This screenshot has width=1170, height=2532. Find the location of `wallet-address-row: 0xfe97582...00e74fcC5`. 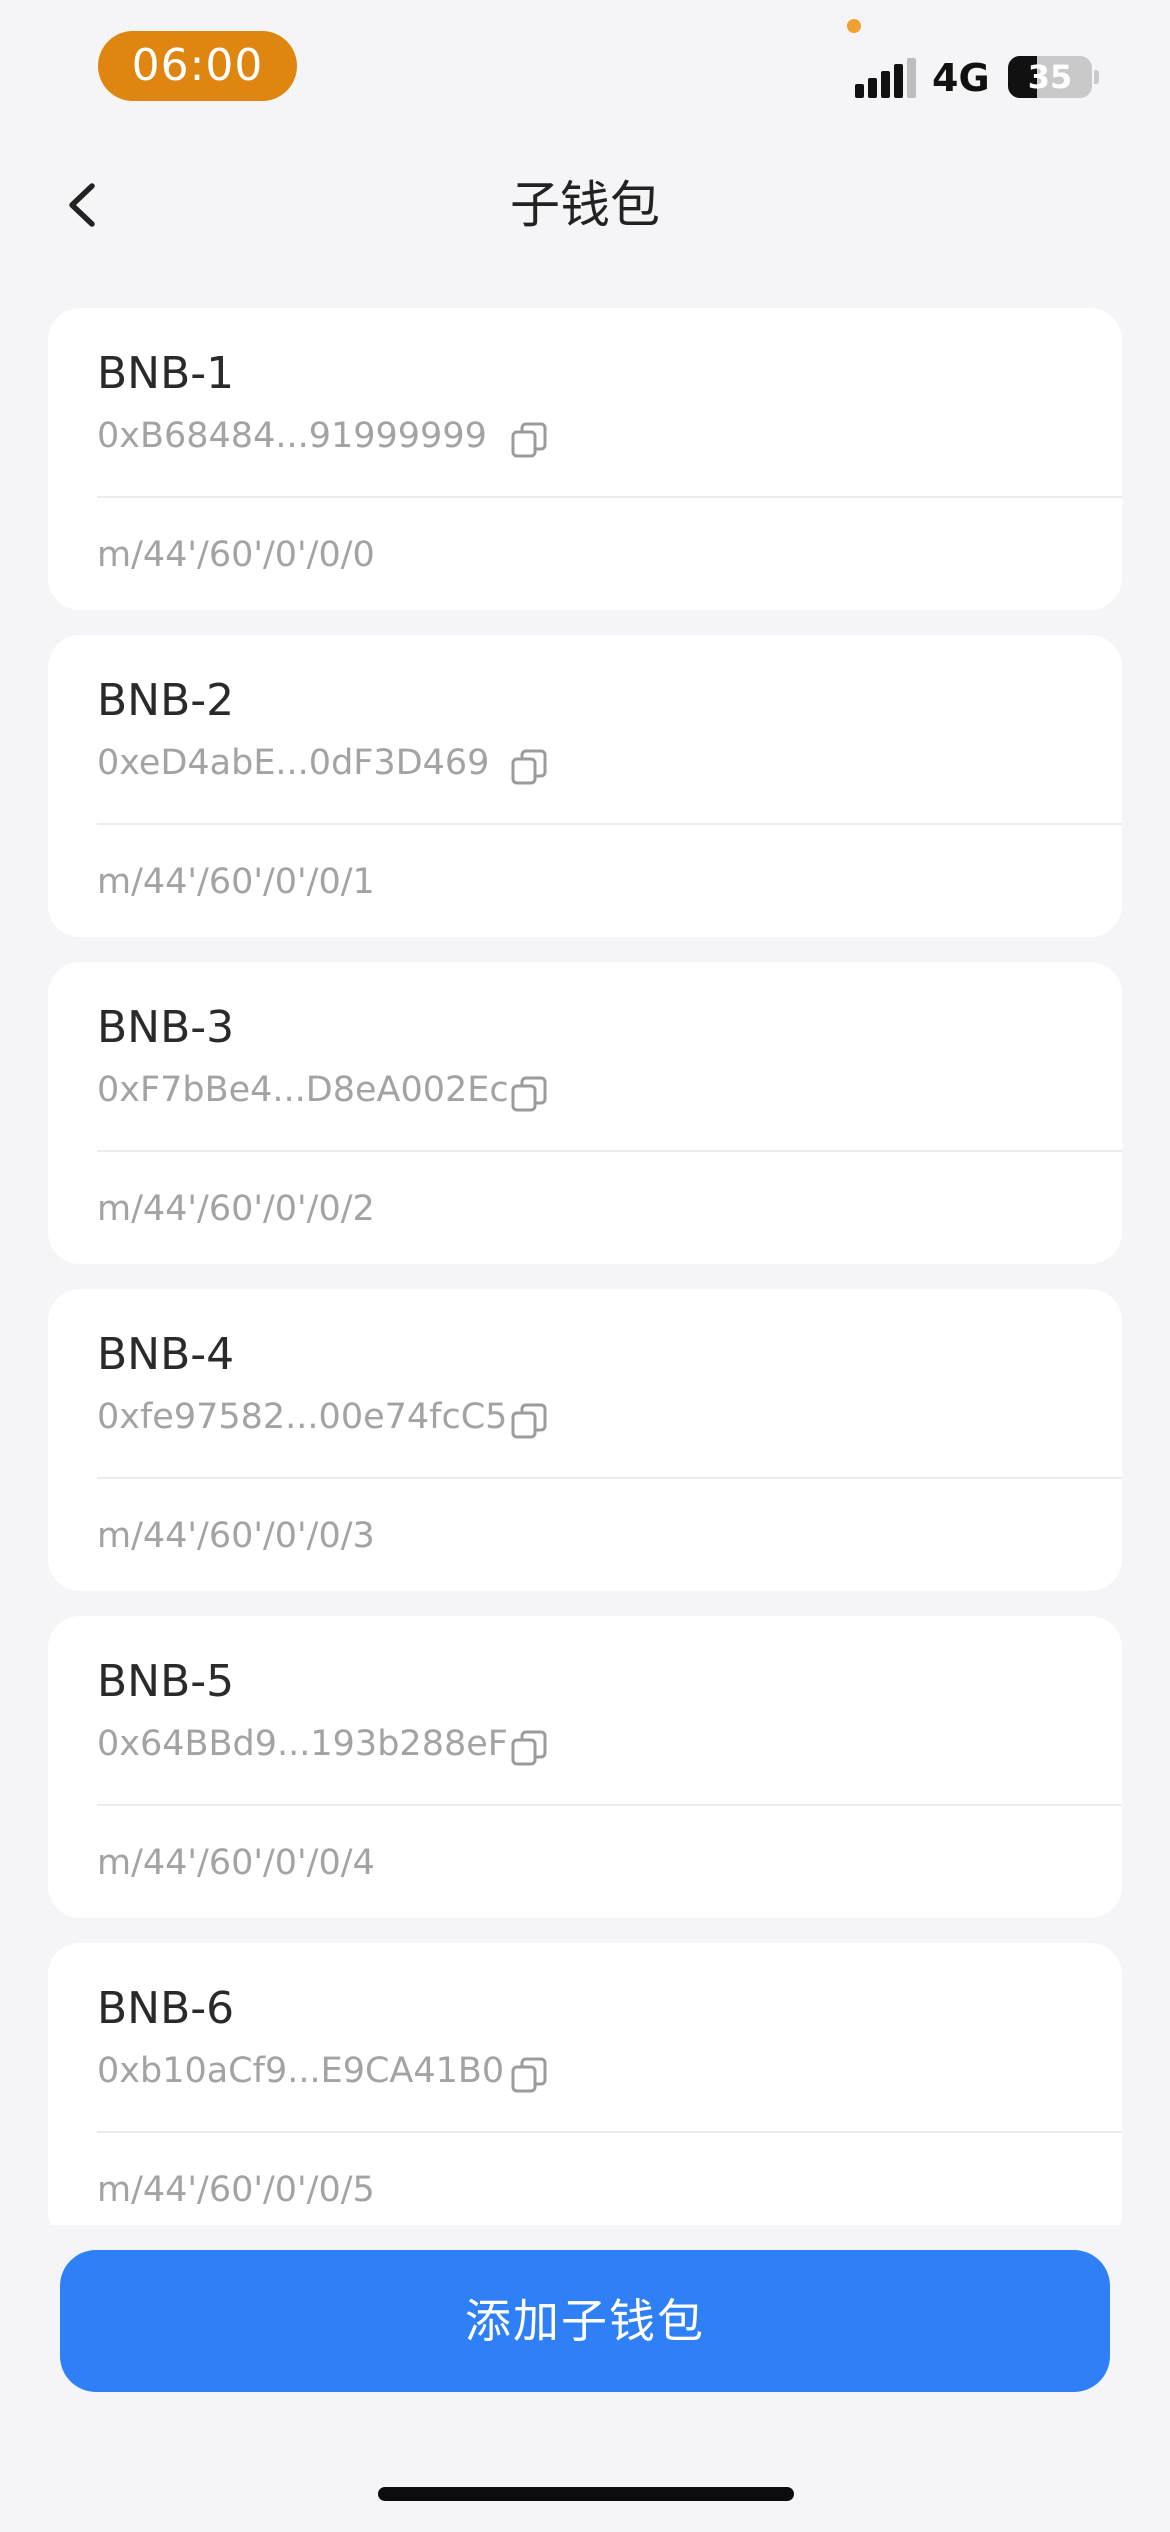

wallet-address-row: 0xfe97582...00e74fcC5 is located at coordinates (302, 1417).